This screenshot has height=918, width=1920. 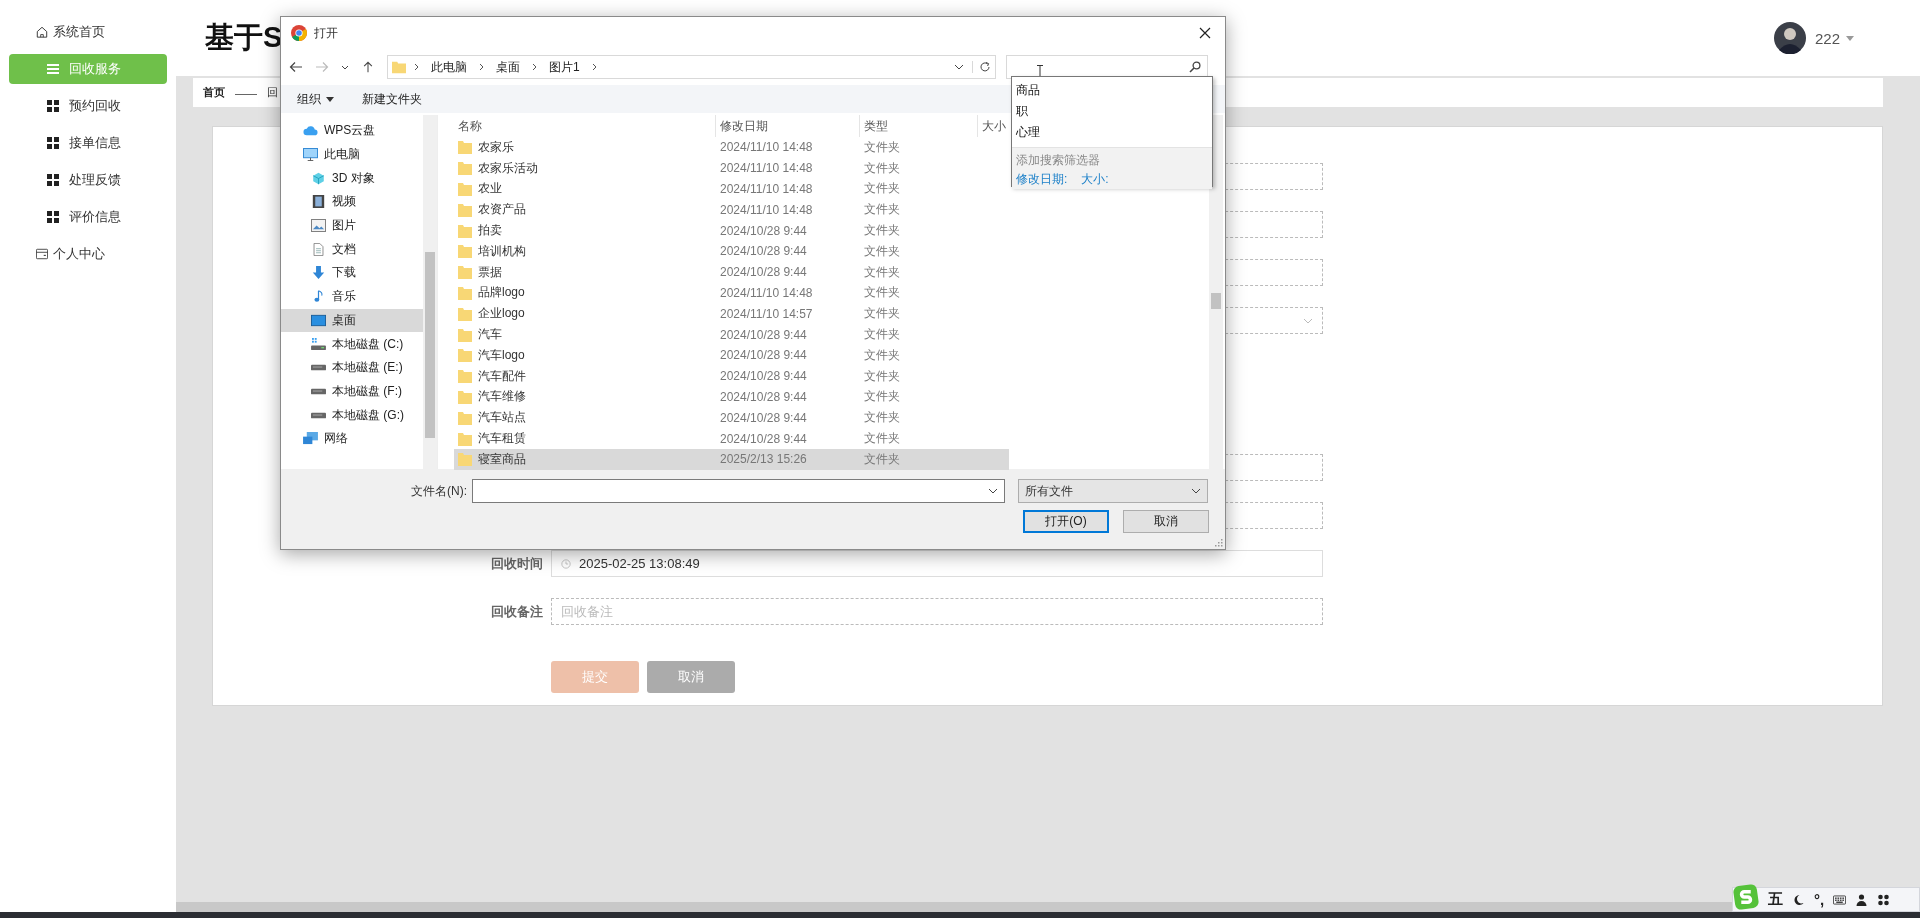 What do you see at coordinates (352, 415) in the screenshot?
I see `nav-item: 本地磁盘 (G:)` at bounding box center [352, 415].